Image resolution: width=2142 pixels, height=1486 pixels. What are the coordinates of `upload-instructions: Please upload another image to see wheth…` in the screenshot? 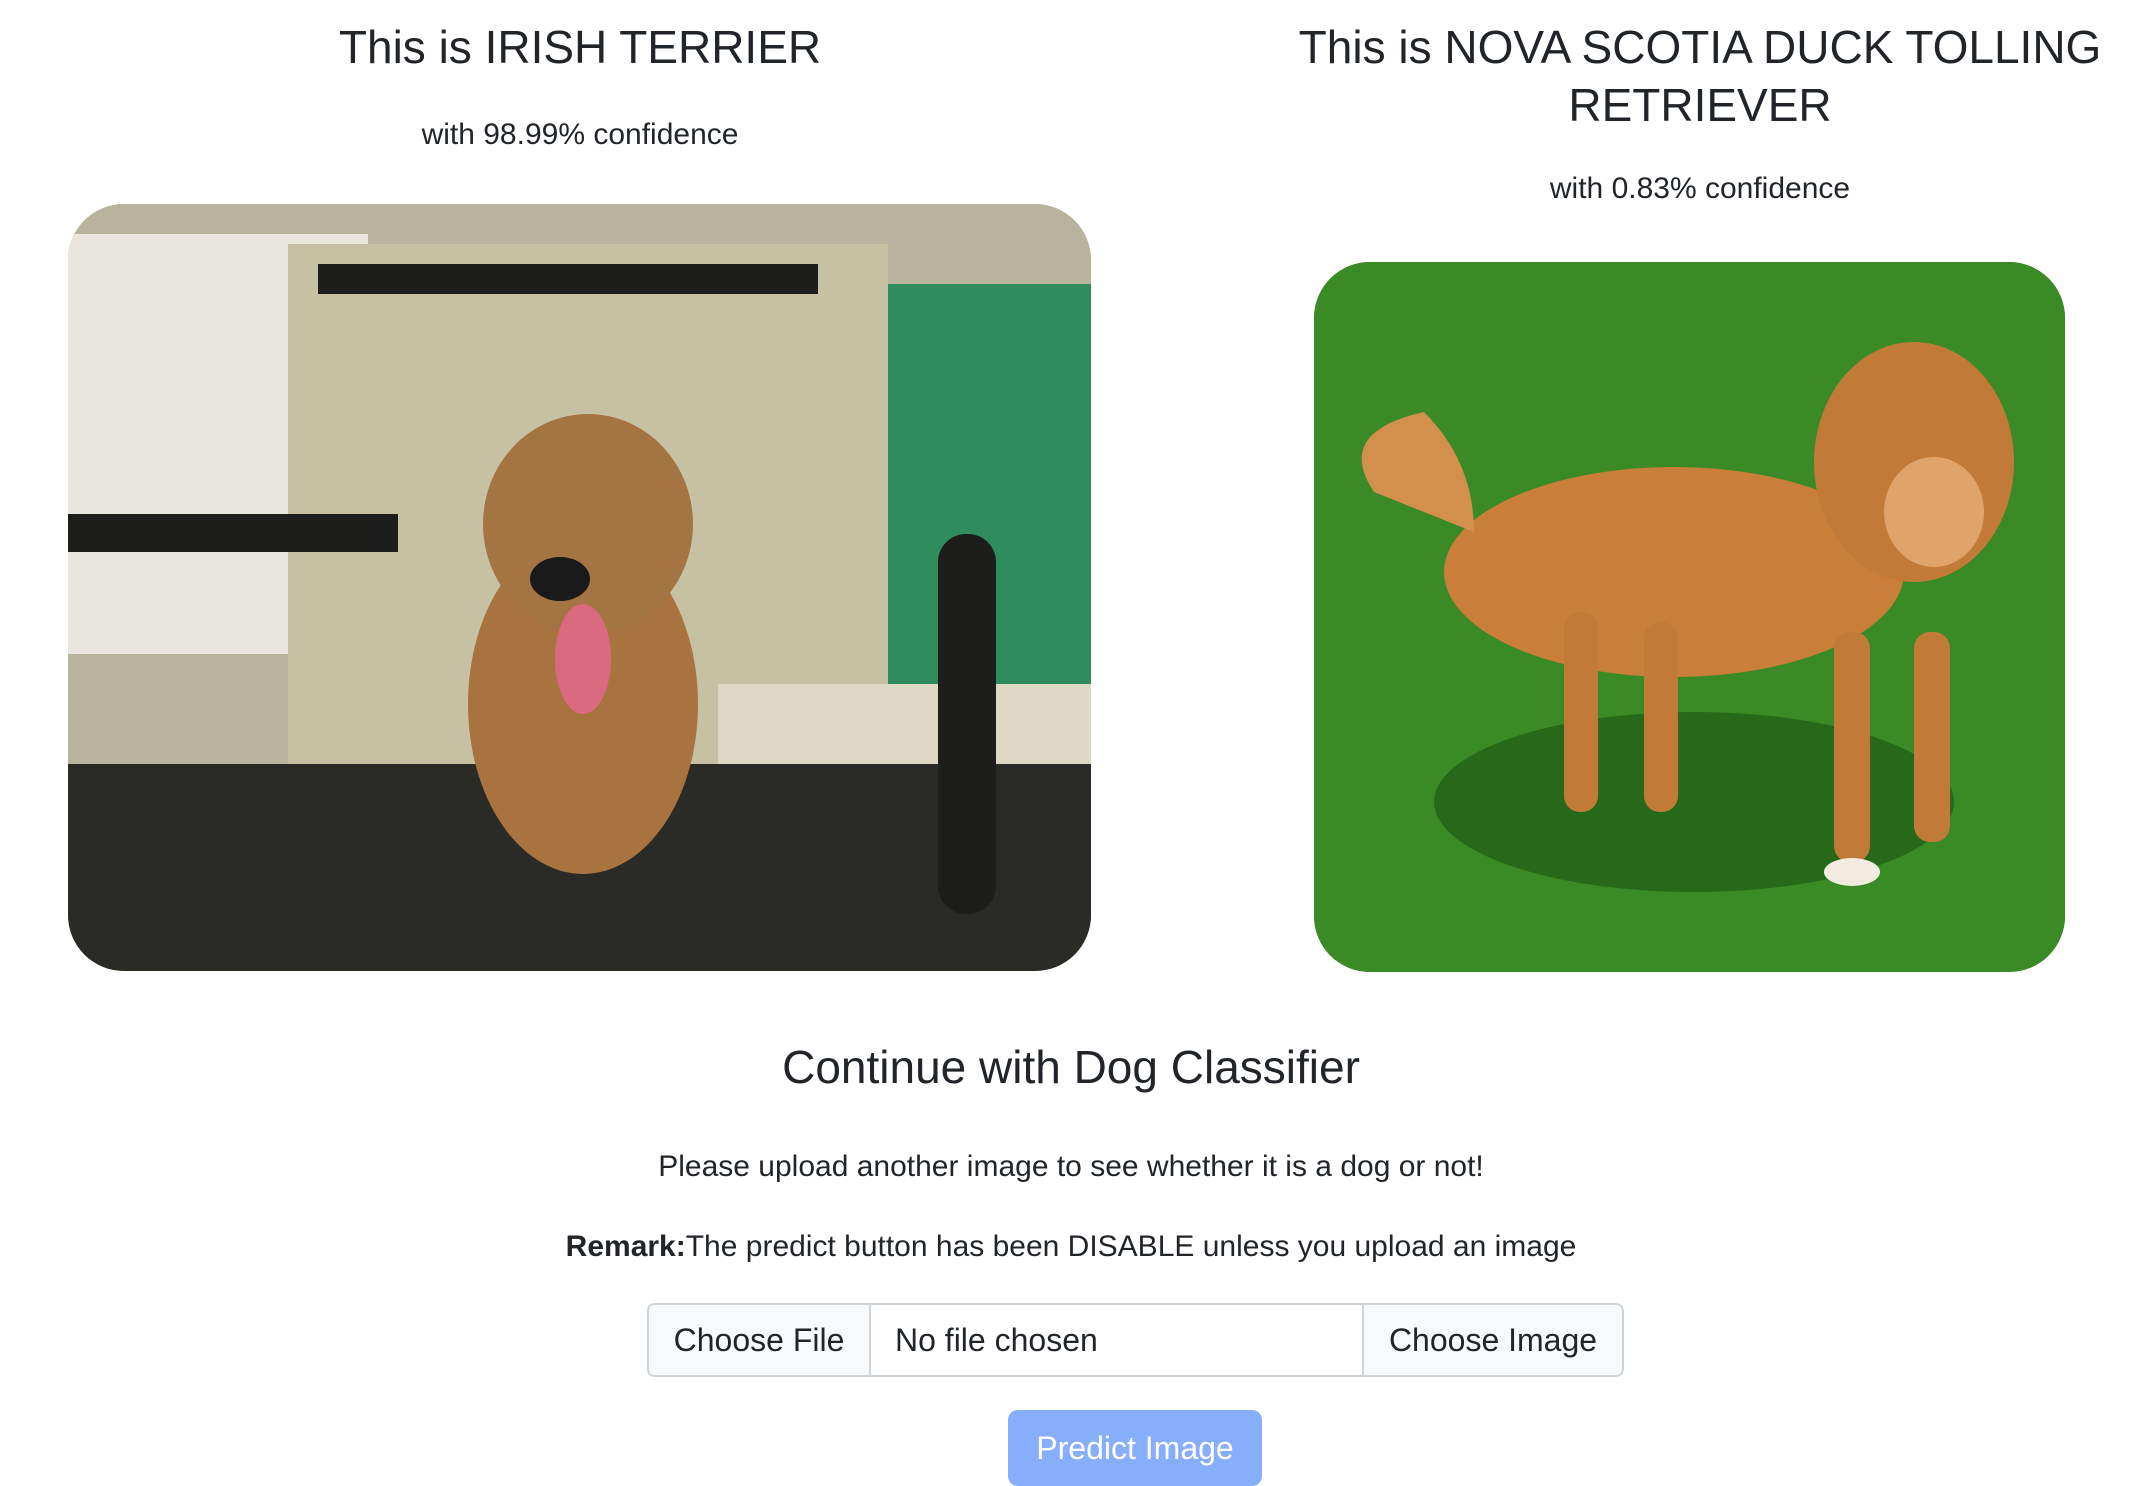 It's located at (1071, 1166).